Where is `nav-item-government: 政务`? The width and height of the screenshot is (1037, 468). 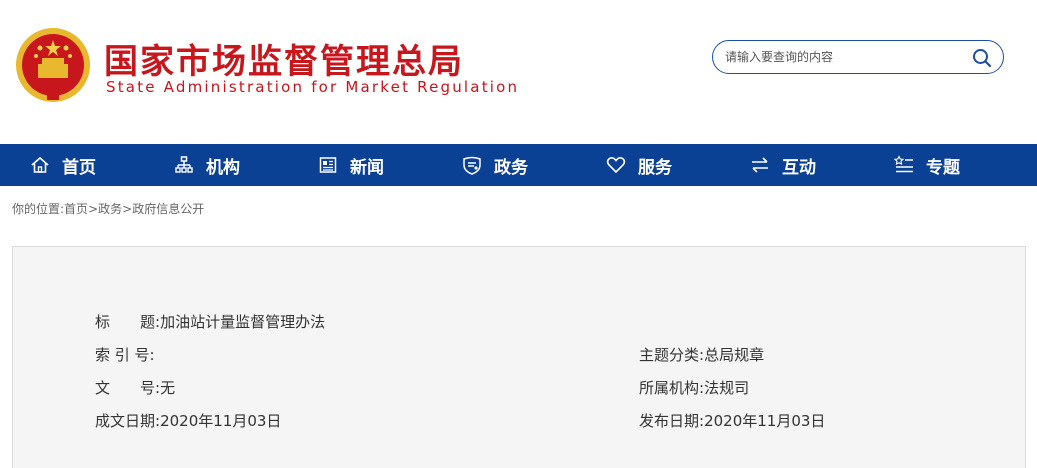
nav-item-government: 政务 is located at coordinates (495, 165).